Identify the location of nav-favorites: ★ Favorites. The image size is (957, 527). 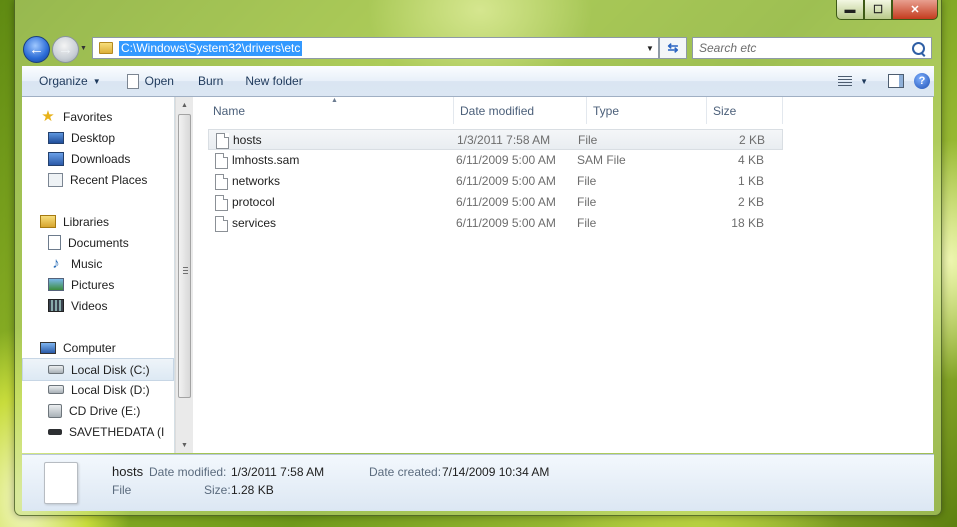
(76, 116).